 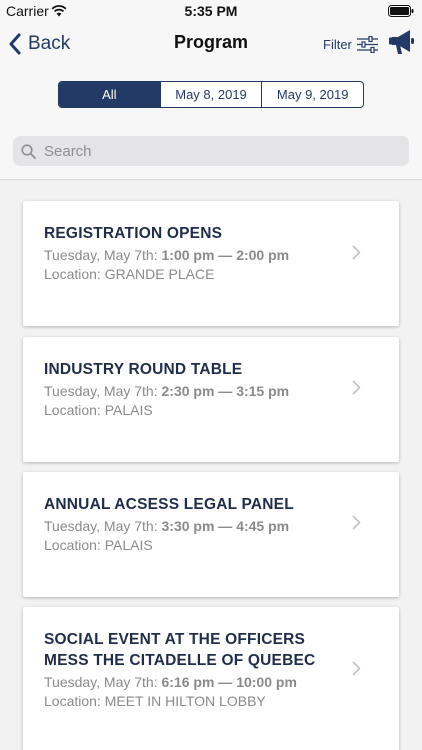 I want to click on sliders-icon, so click(x=367, y=44).